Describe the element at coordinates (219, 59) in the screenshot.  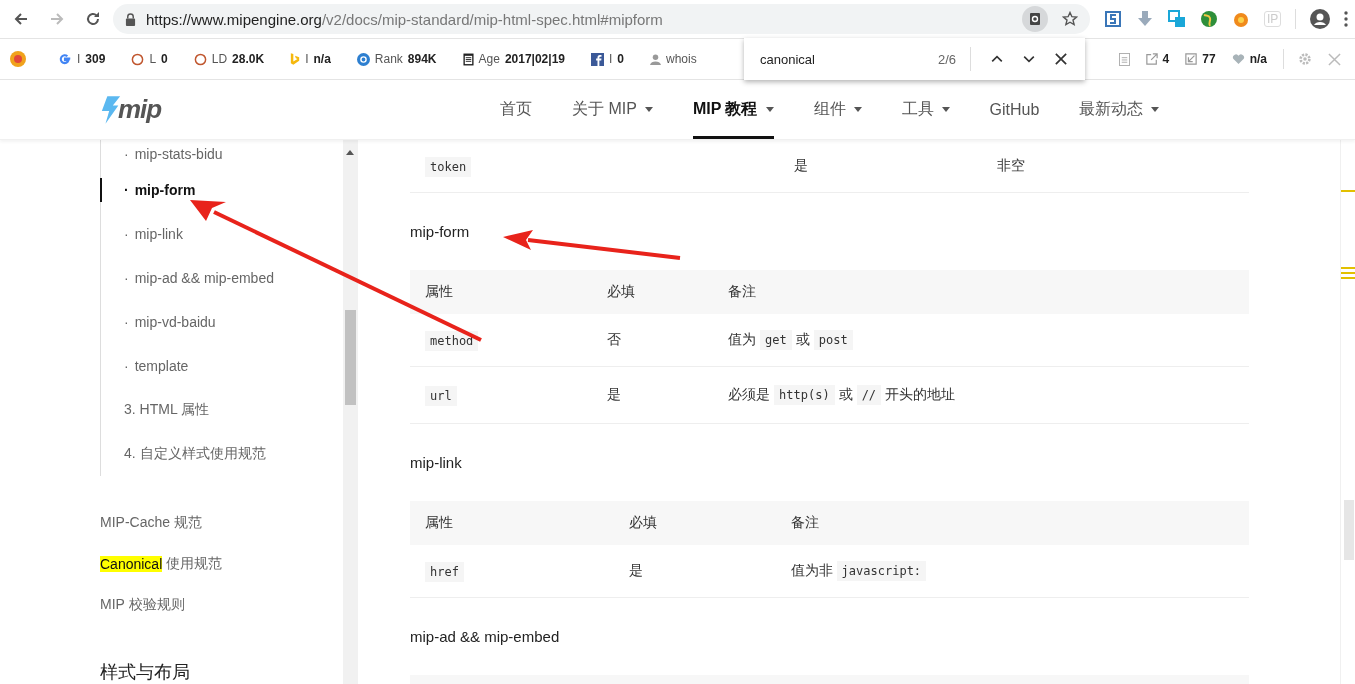
I see `seo-metric-label: LD` at that location.